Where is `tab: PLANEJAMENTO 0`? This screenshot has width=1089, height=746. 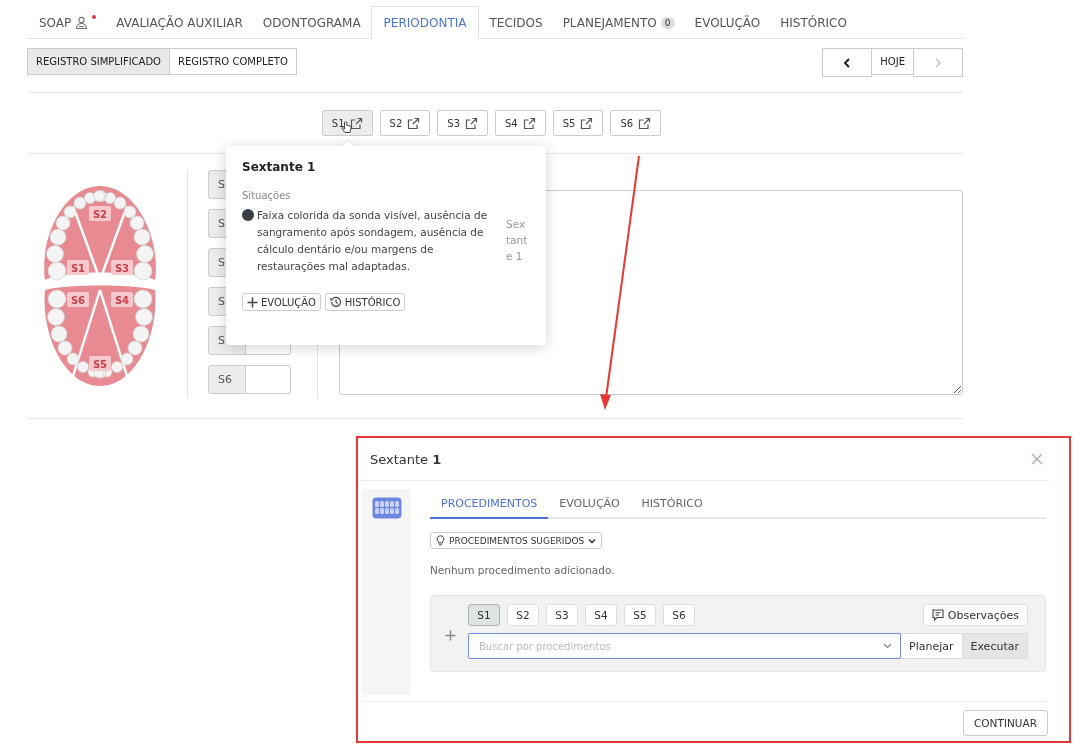 tab: PLANEJAMENTO 0 is located at coordinates (618, 22).